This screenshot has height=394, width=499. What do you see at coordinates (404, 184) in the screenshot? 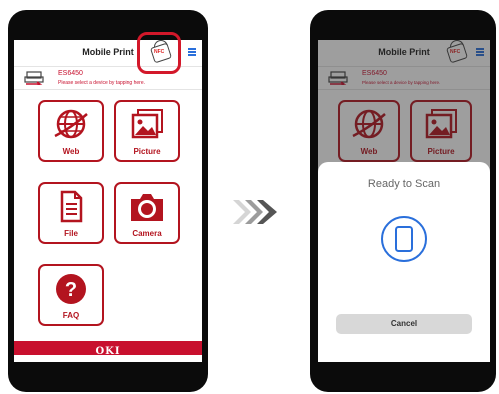
I see `scan-title: Ready to Scan` at bounding box center [404, 184].